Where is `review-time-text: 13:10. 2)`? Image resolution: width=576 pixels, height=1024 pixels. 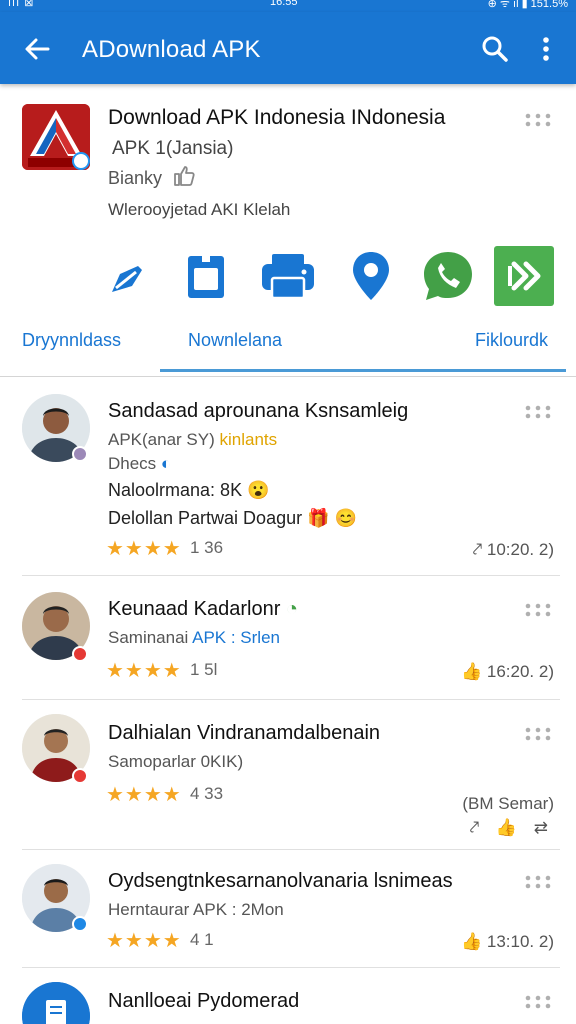
review-time-text: 13:10. 2) is located at coordinates (520, 941).